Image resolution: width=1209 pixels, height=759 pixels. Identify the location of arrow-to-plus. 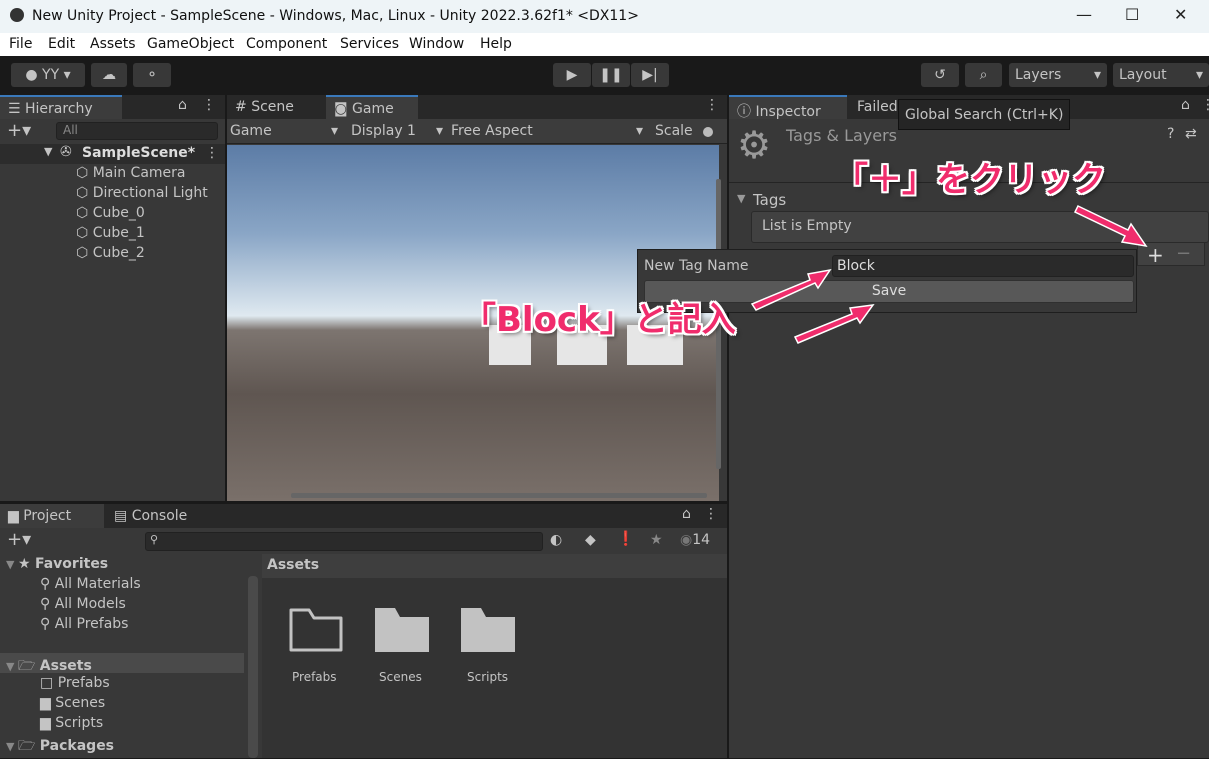
(1110, 226).